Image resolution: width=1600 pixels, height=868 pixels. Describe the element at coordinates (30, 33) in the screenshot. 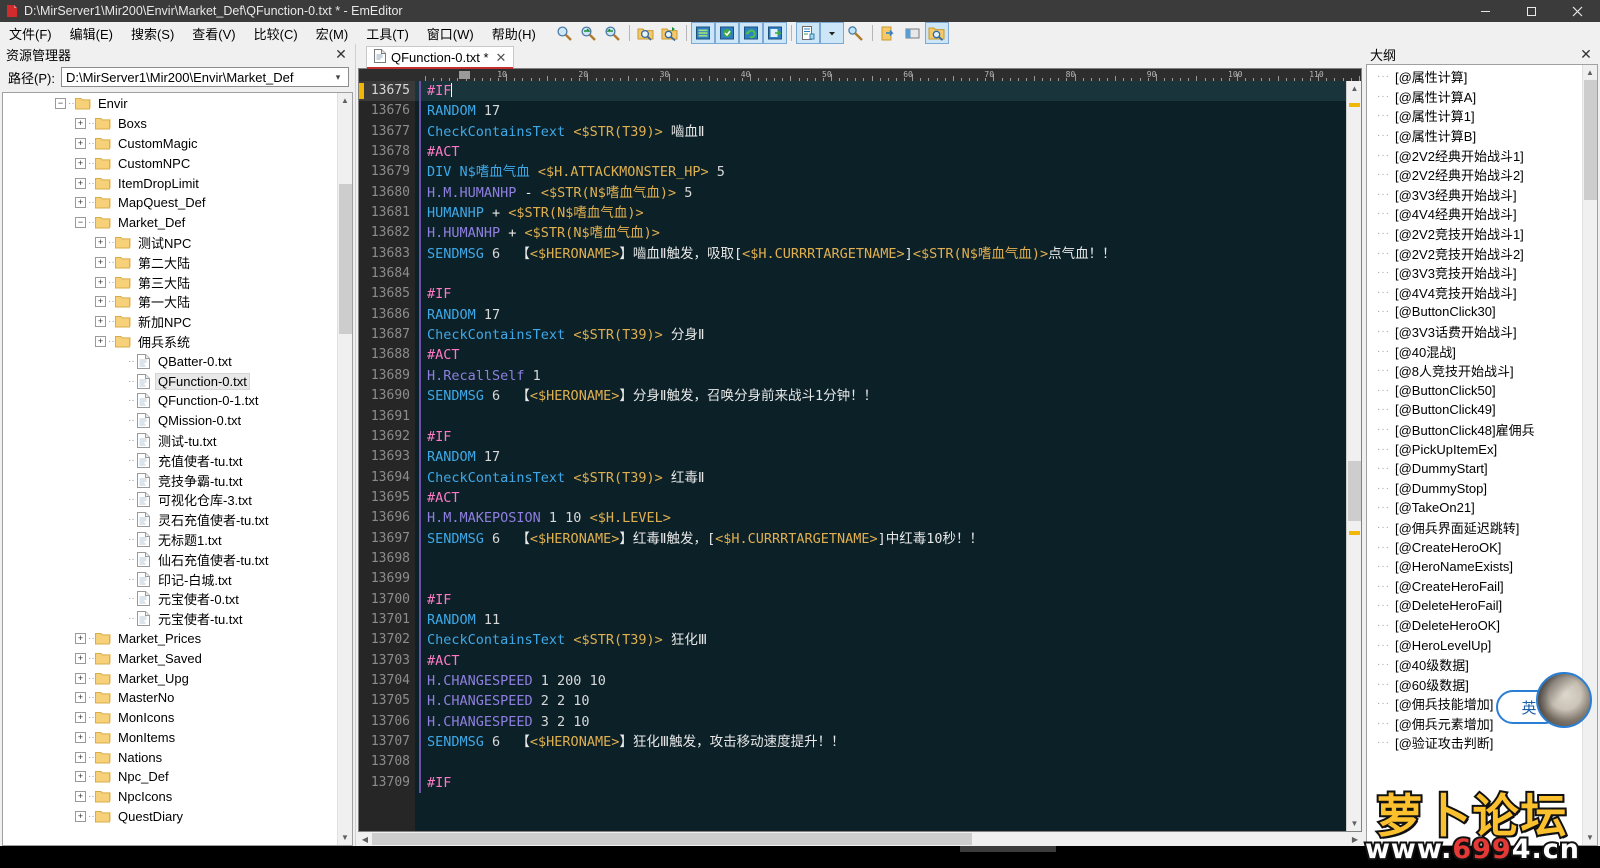

I see `menu-file: 文件(F)` at that location.